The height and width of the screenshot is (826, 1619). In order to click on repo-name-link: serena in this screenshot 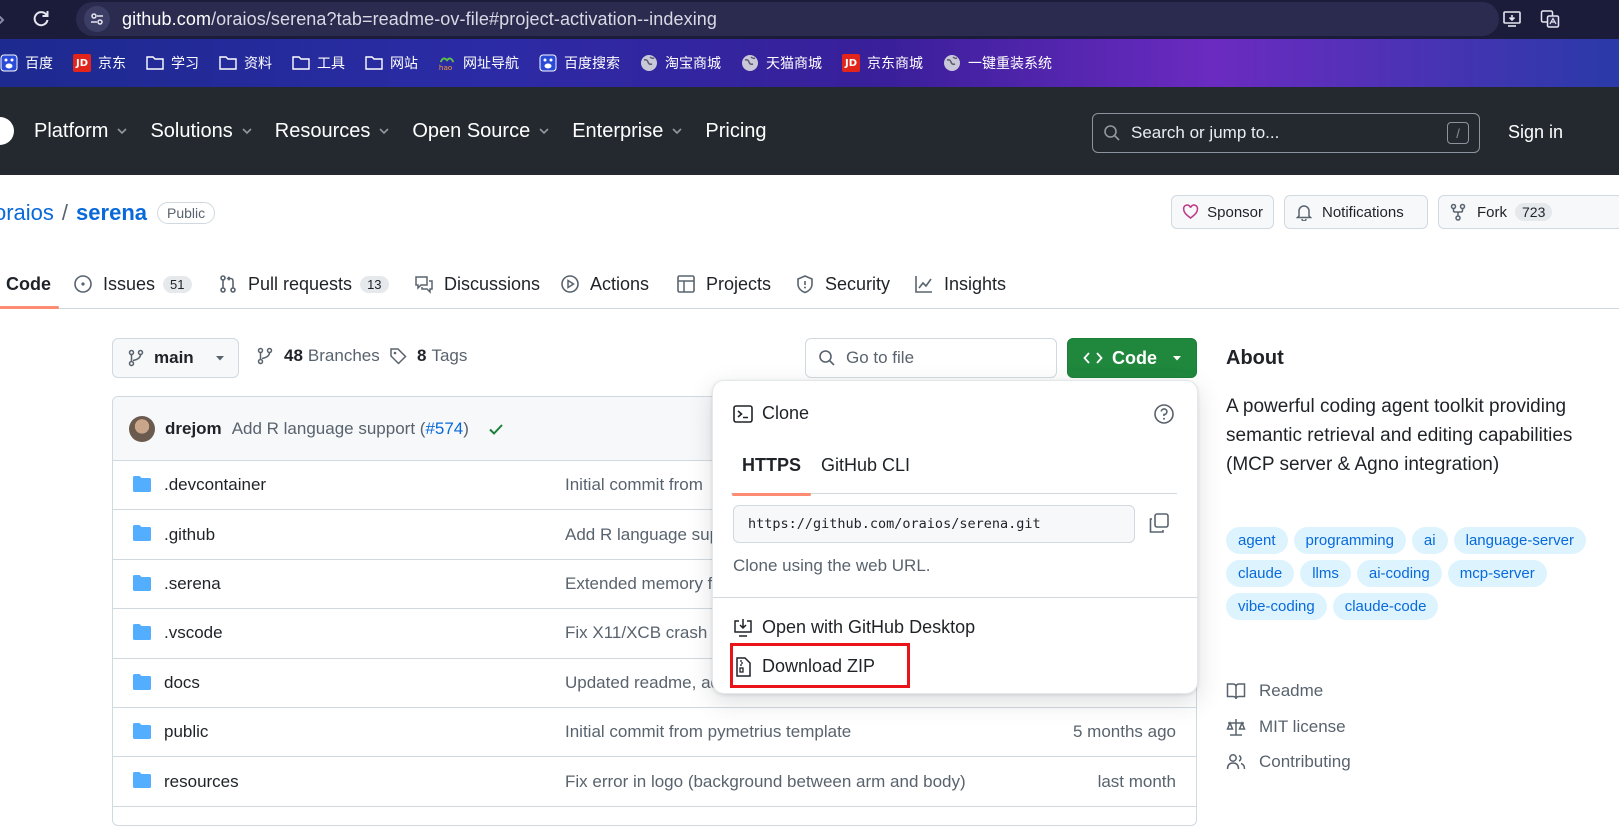, I will do `click(111, 213)`.